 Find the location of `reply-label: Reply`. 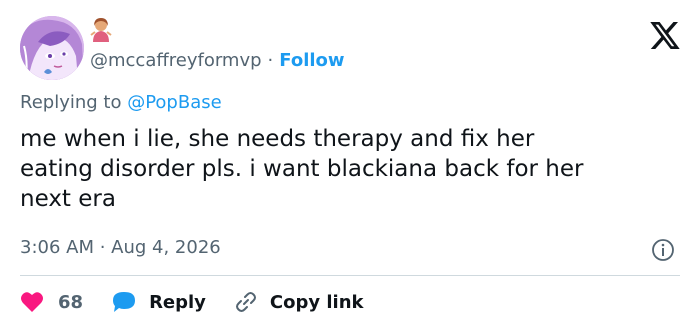

reply-label: Reply is located at coordinates (177, 302).